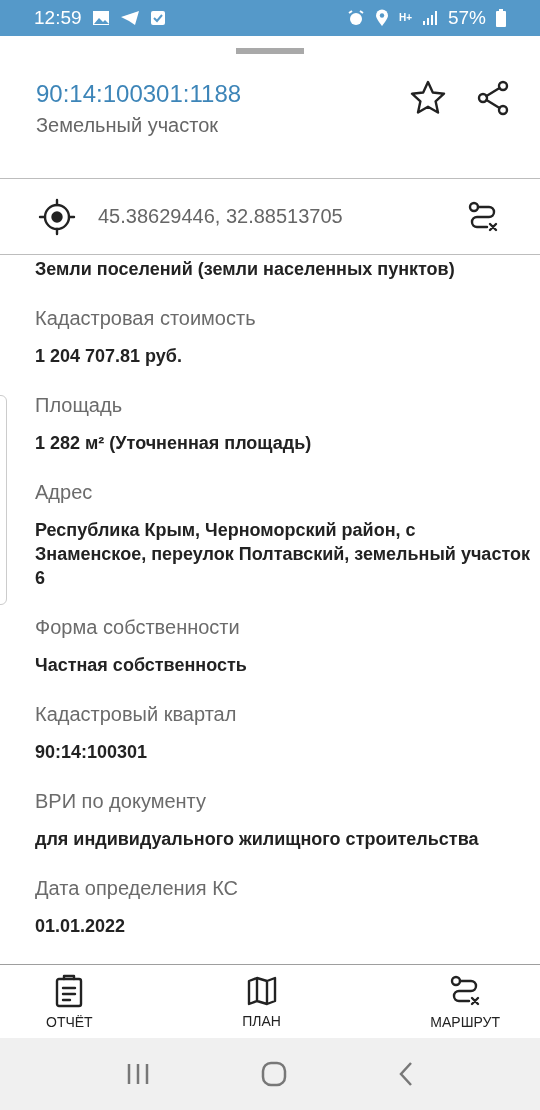  What do you see at coordinates (245, 269) in the screenshot?
I see `field-value: Земли поселений (земли населенных пунктов)` at bounding box center [245, 269].